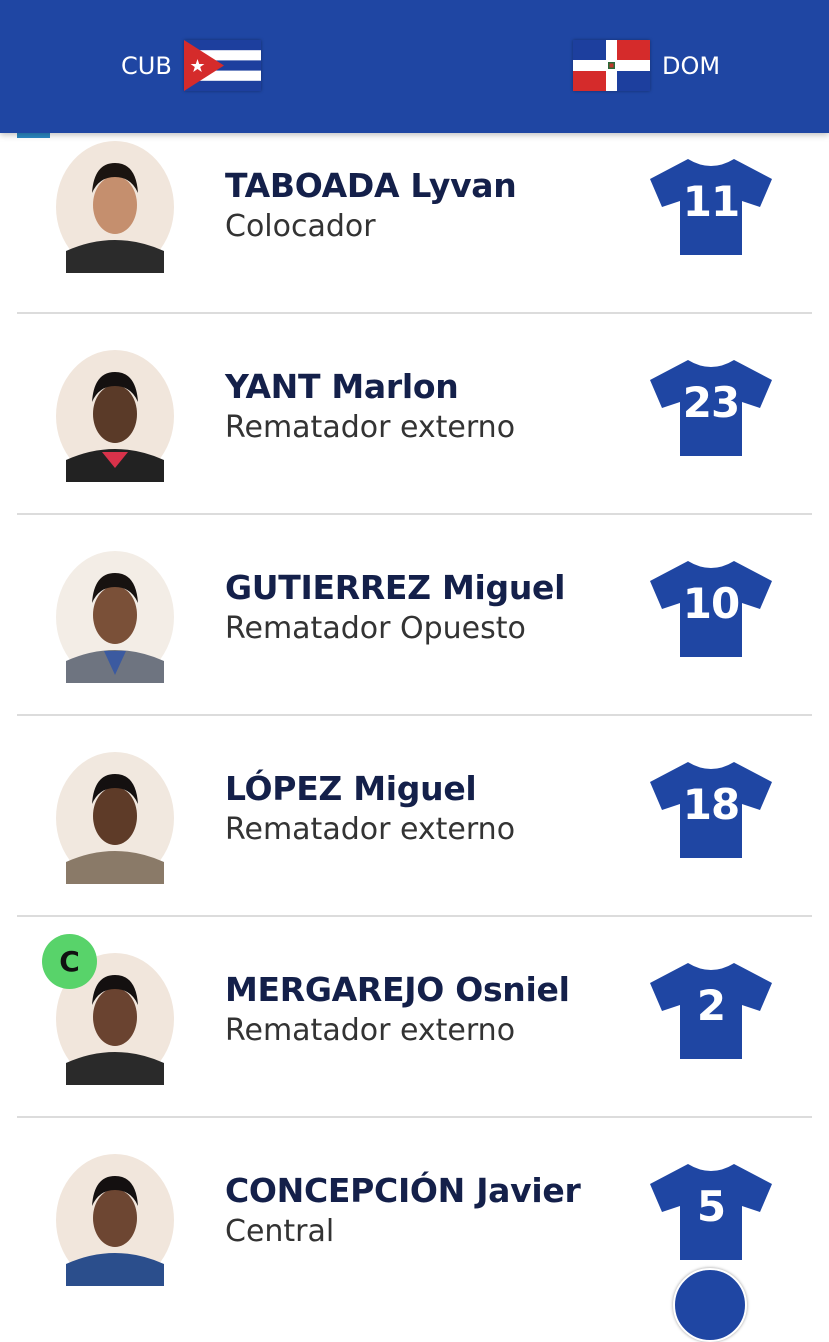 This screenshot has width=829, height=1342. I want to click on home-team: CUB, so click(191, 65).